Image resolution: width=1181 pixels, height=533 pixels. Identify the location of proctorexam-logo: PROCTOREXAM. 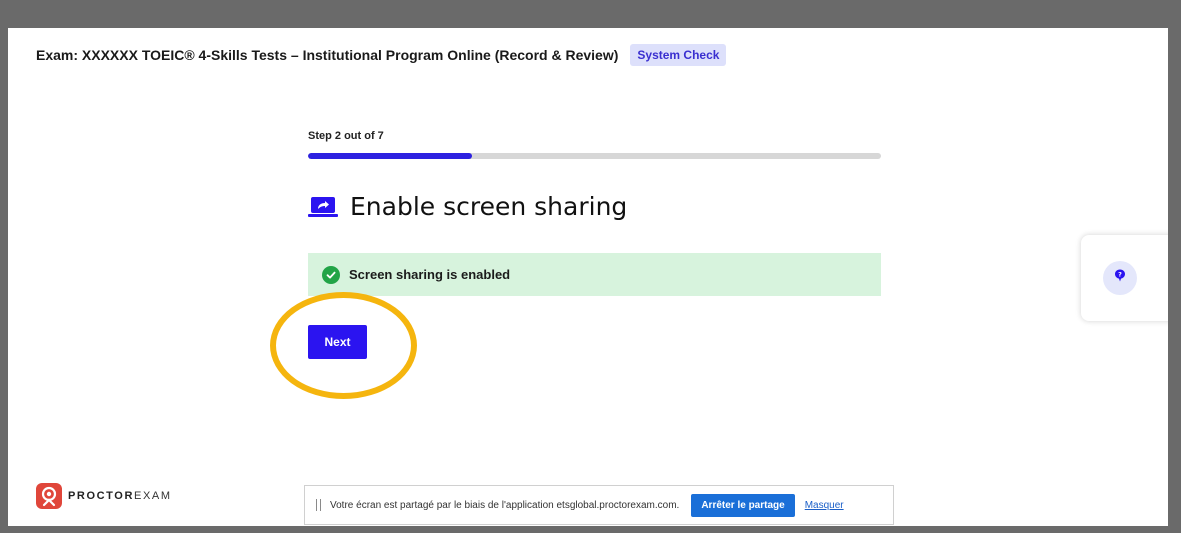
(104, 496).